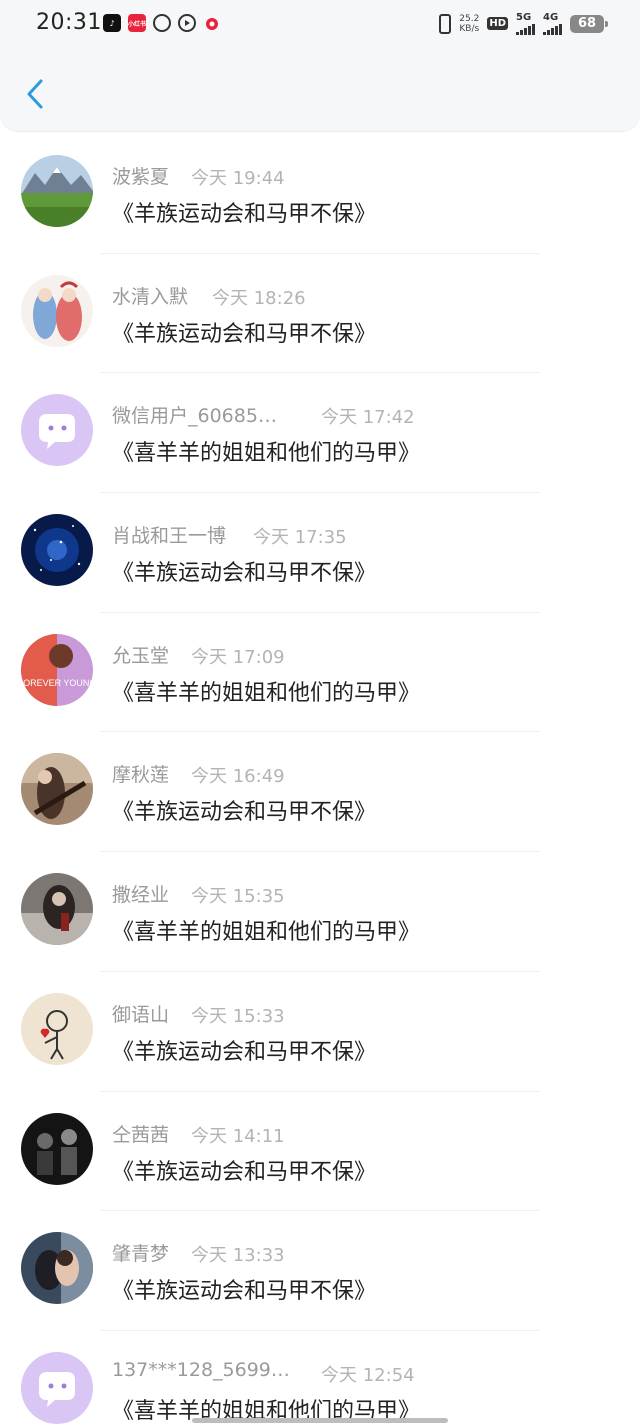 This screenshot has width=640, height=1427. I want to click on comment-time: 今天 15:33, so click(238, 1016).